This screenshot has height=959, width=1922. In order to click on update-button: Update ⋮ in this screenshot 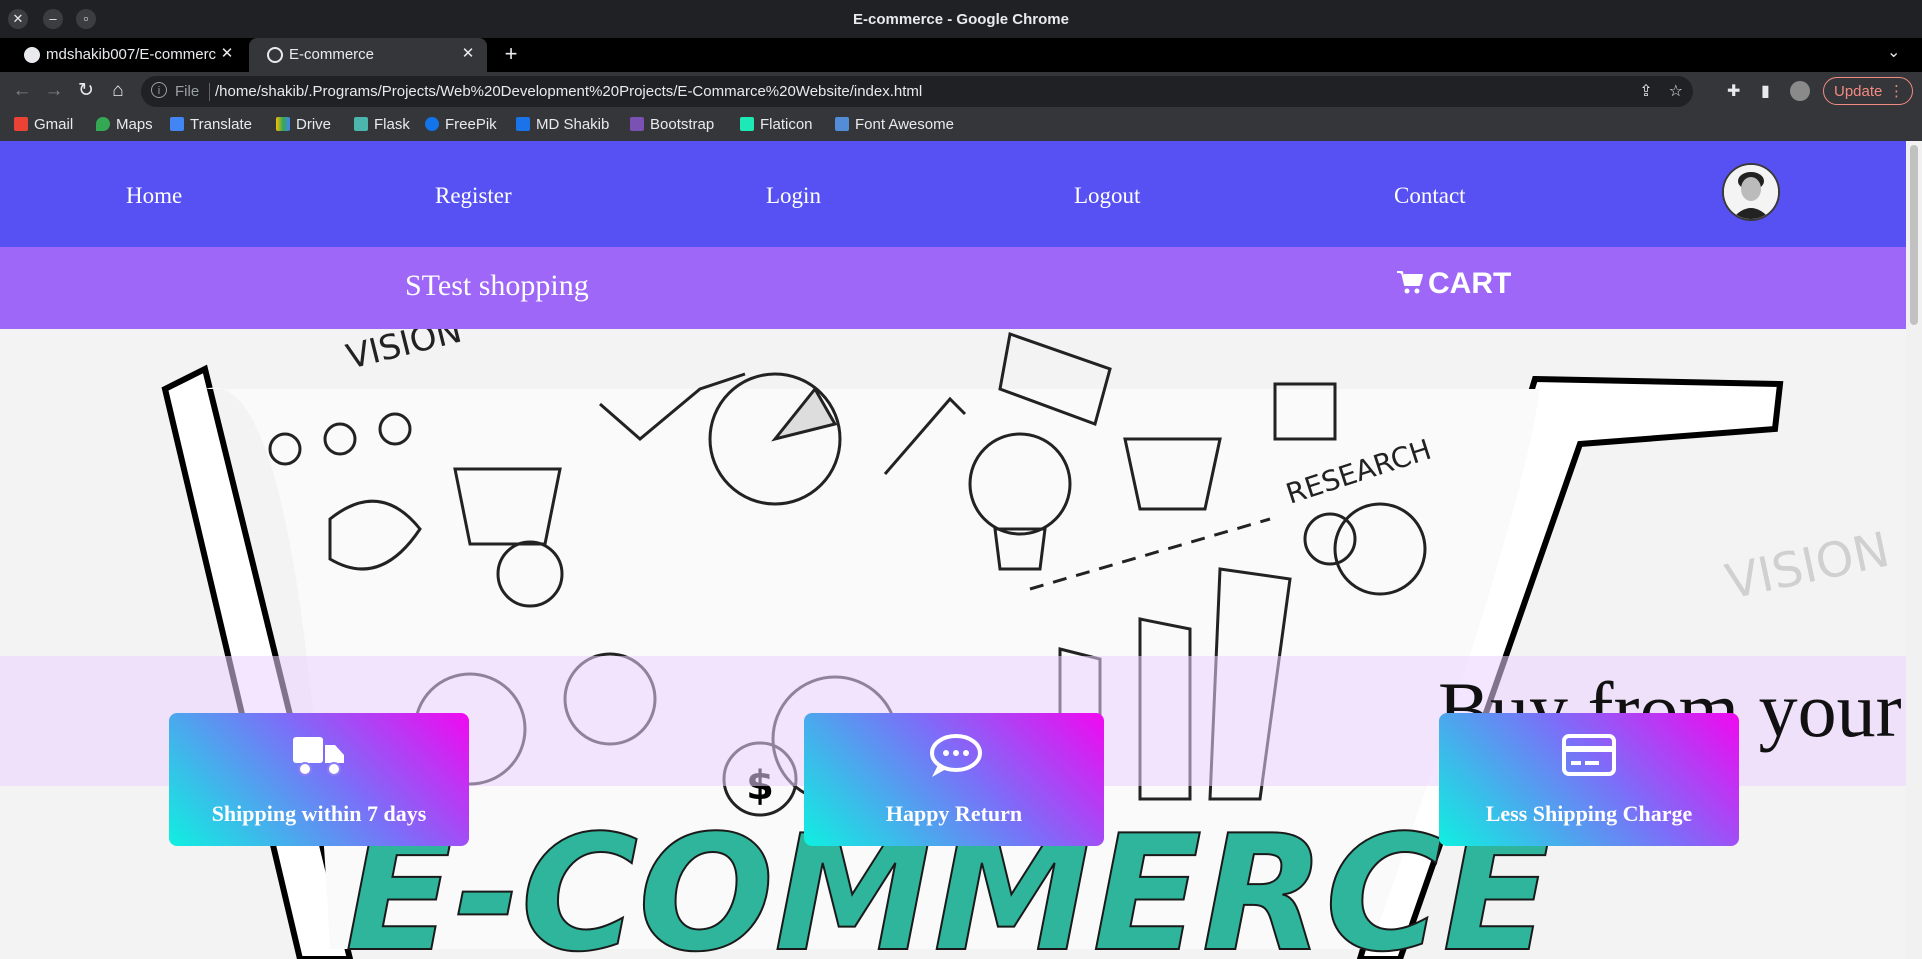, I will do `click(1868, 91)`.